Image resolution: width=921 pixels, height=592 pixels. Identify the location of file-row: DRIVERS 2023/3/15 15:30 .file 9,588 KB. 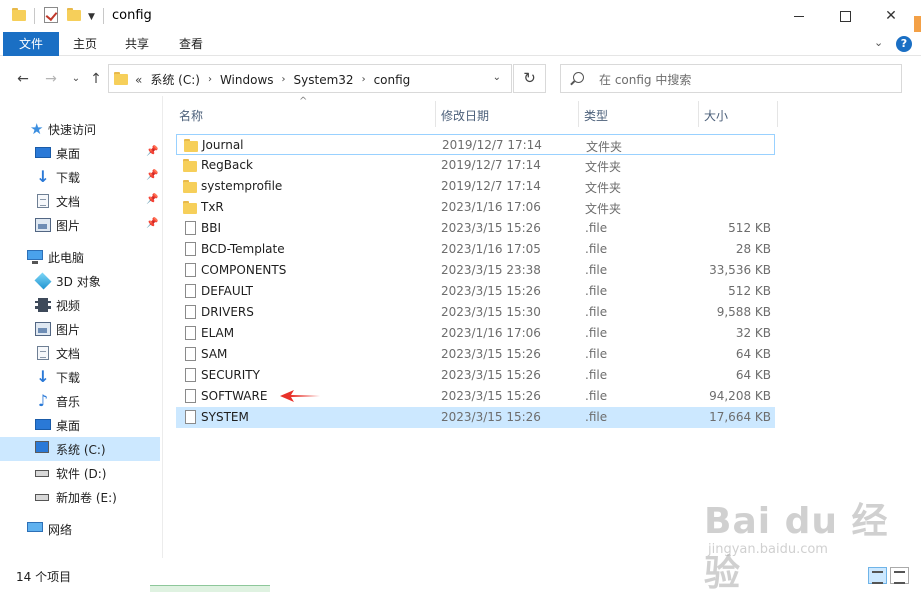
(475, 312).